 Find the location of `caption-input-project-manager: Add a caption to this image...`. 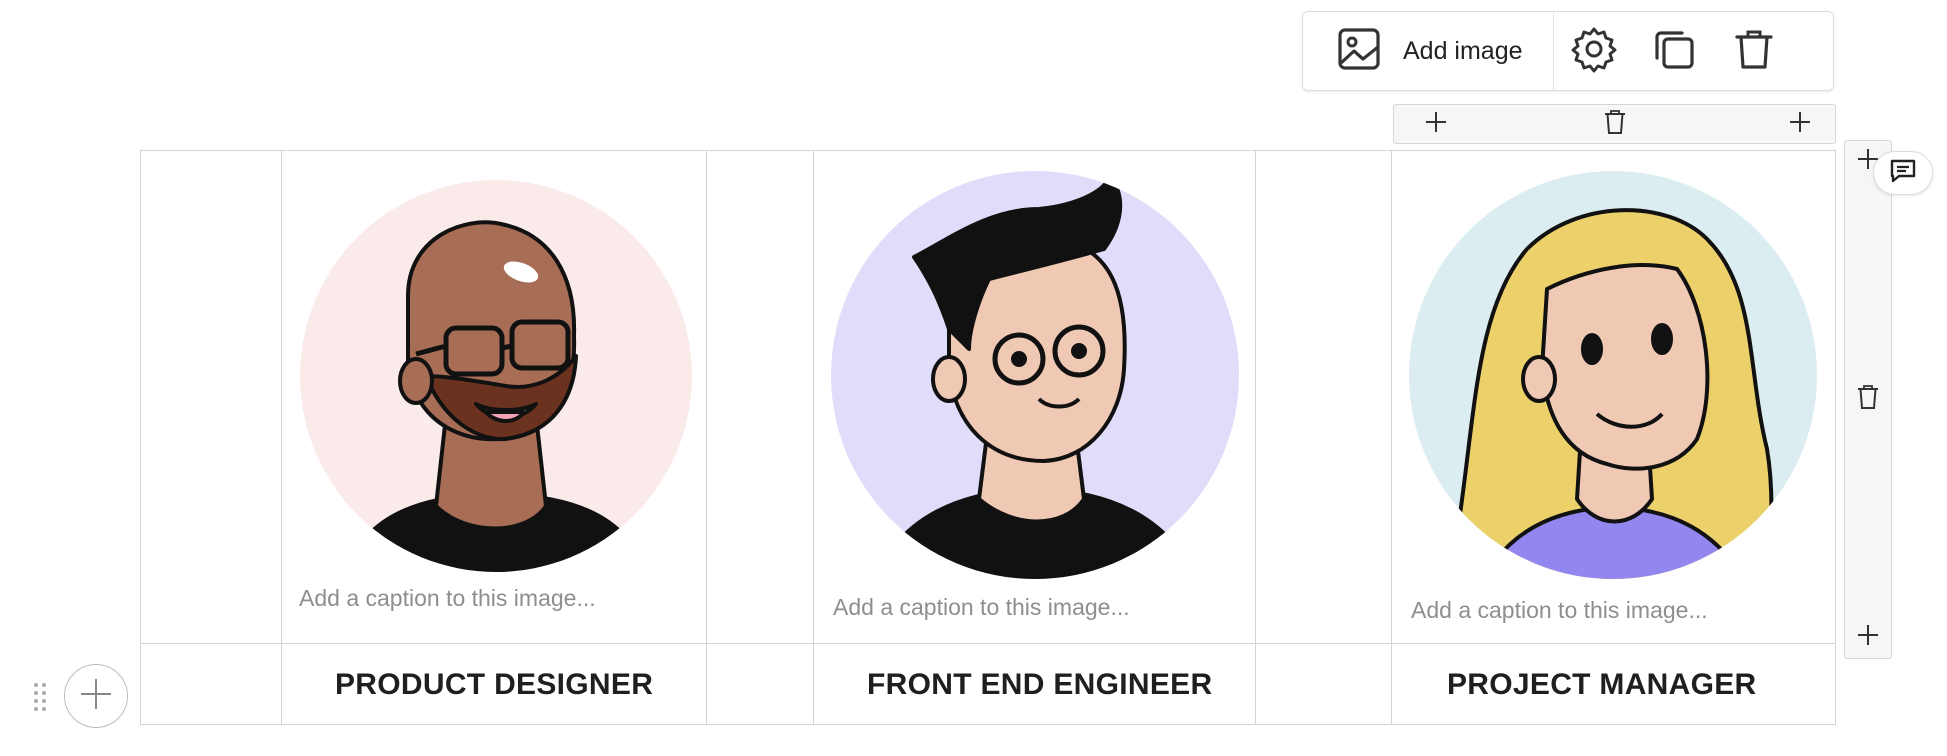

caption-input-project-manager: Add a caption to this image... is located at coordinates (1559, 610).